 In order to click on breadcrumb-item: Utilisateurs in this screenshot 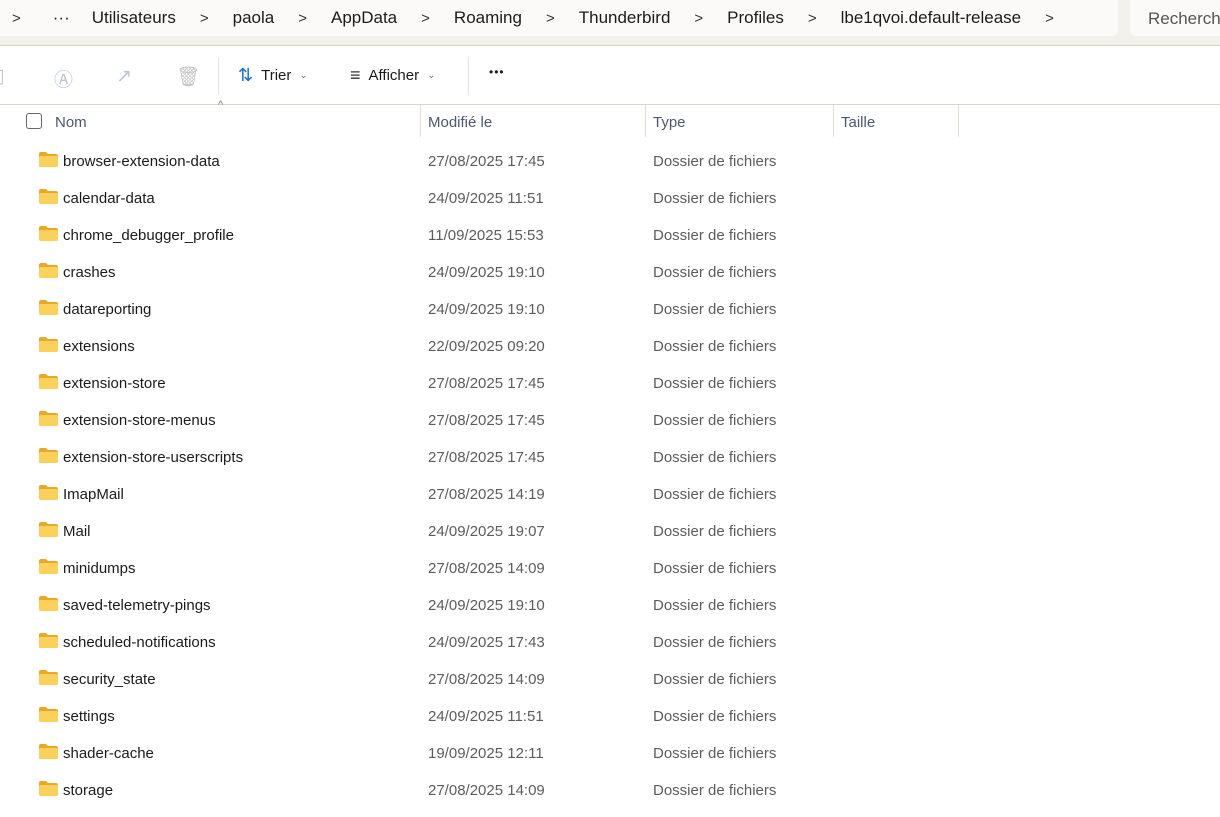, I will do `click(134, 18)`.